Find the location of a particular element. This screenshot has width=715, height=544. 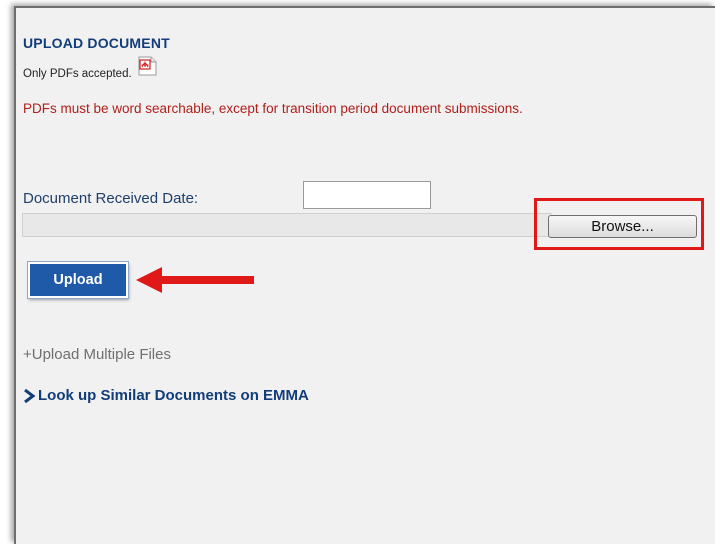

emma-lookup-link: Look up Similar Documents on EMMA is located at coordinates (166, 395).